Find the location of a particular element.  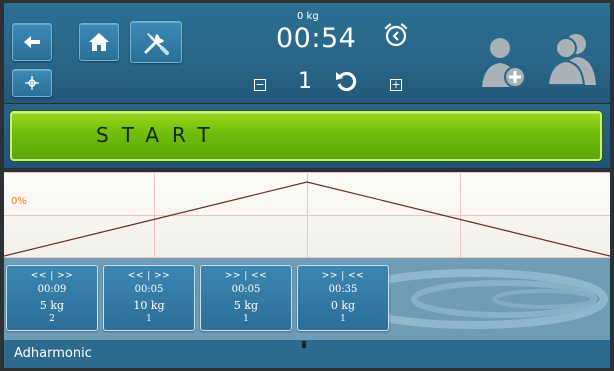

repeat-button is located at coordinates (346, 83).